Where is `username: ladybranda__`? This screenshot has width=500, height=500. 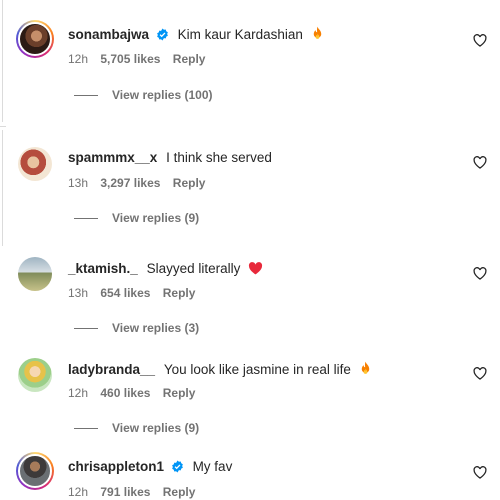 username: ladybranda__ is located at coordinates (111, 369).